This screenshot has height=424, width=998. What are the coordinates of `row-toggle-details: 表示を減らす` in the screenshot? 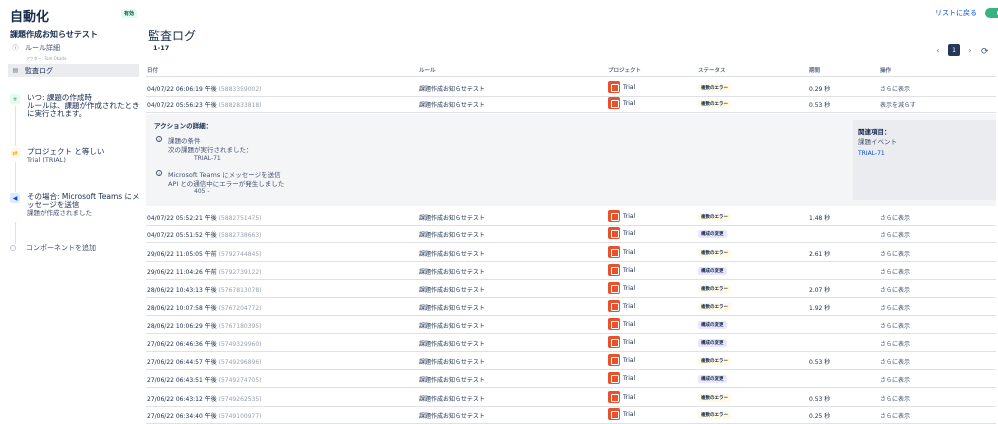 It's located at (898, 104).